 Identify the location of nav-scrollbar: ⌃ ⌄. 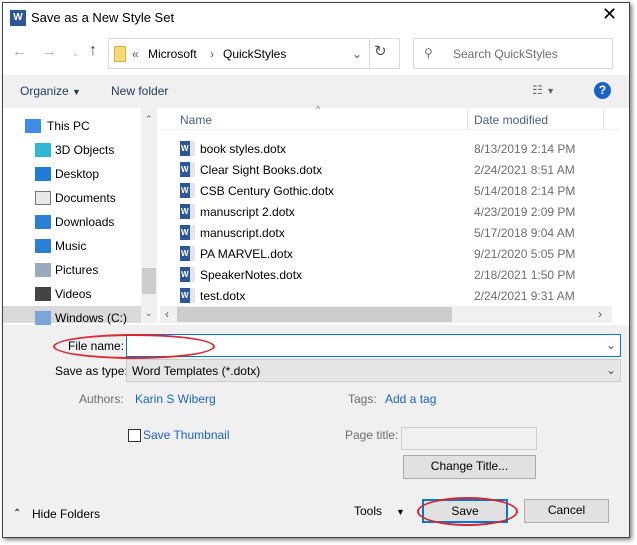
(149, 215).